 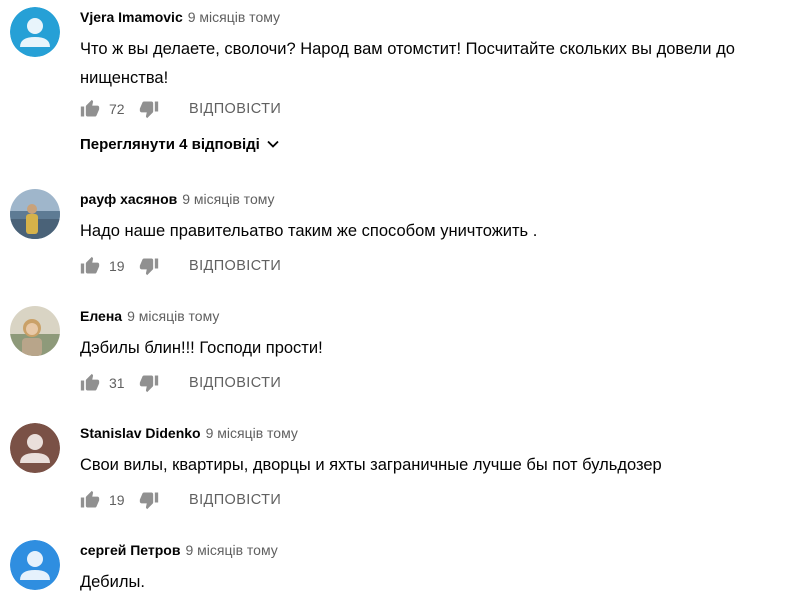 What do you see at coordinates (436, 550) in the screenshot?
I see `comment-header: сергей Петров 9 місяців тому` at bounding box center [436, 550].